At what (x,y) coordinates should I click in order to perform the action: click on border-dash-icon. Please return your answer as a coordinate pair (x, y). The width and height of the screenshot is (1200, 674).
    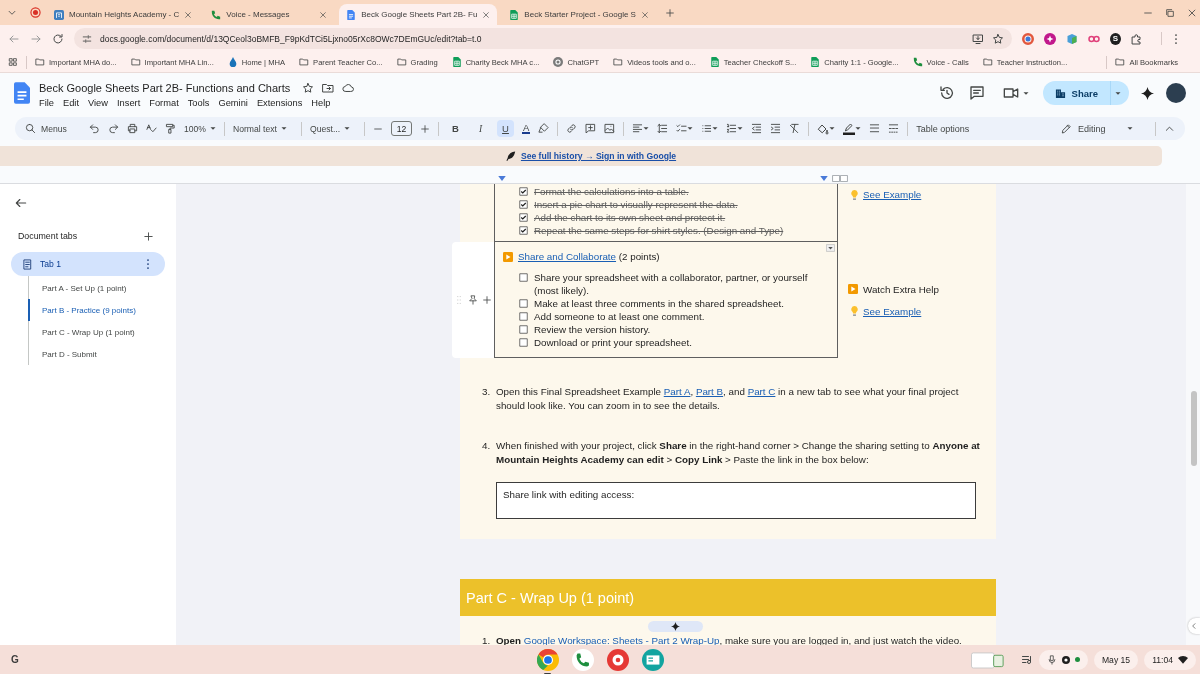
    Looking at the image, I should click on (894, 128).